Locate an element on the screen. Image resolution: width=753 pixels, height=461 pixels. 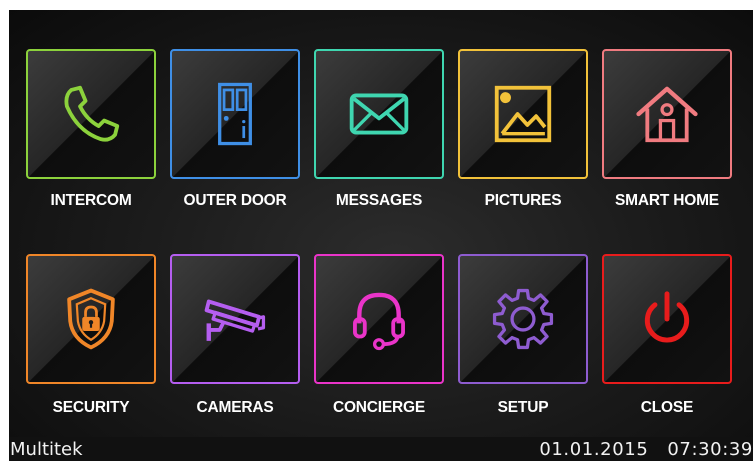
cameras-button is located at coordinates (235, 319).